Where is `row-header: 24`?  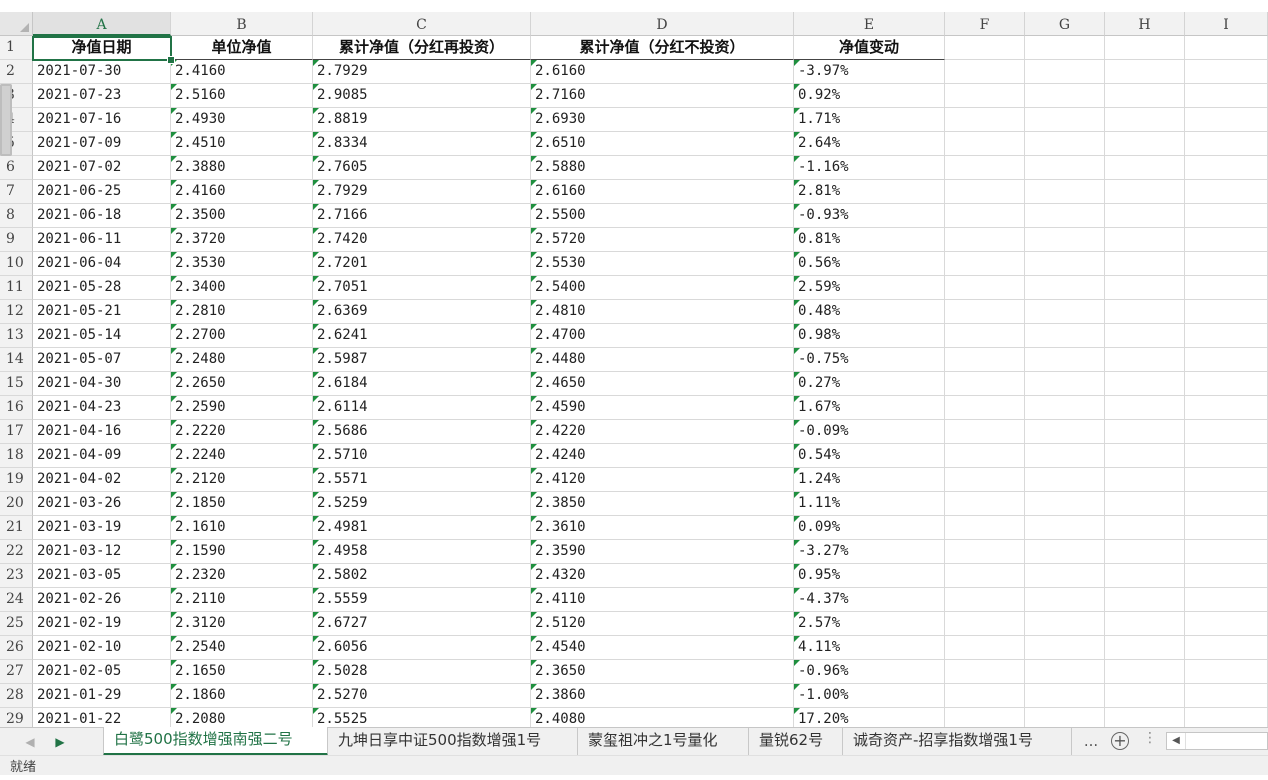 row-header: 24 is located at coordinates (16, 600).